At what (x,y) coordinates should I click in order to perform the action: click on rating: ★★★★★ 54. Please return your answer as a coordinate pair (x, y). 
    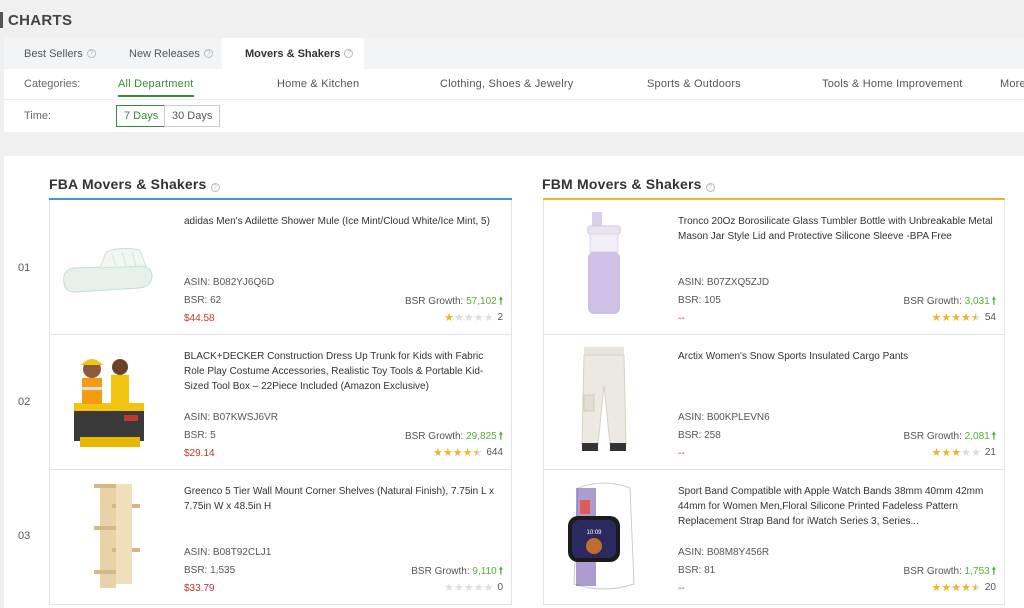
    Looking at the image, I should click on (964, 317).